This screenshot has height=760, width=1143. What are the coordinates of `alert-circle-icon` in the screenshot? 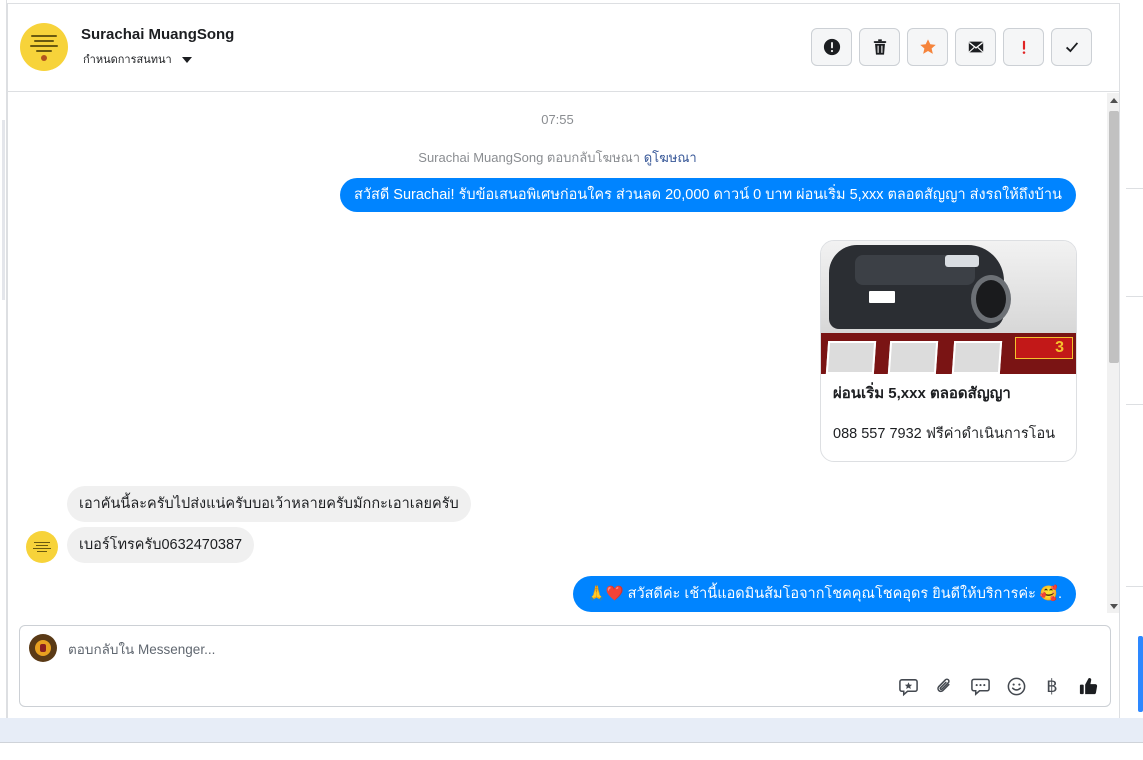 It's located at (831, 47).